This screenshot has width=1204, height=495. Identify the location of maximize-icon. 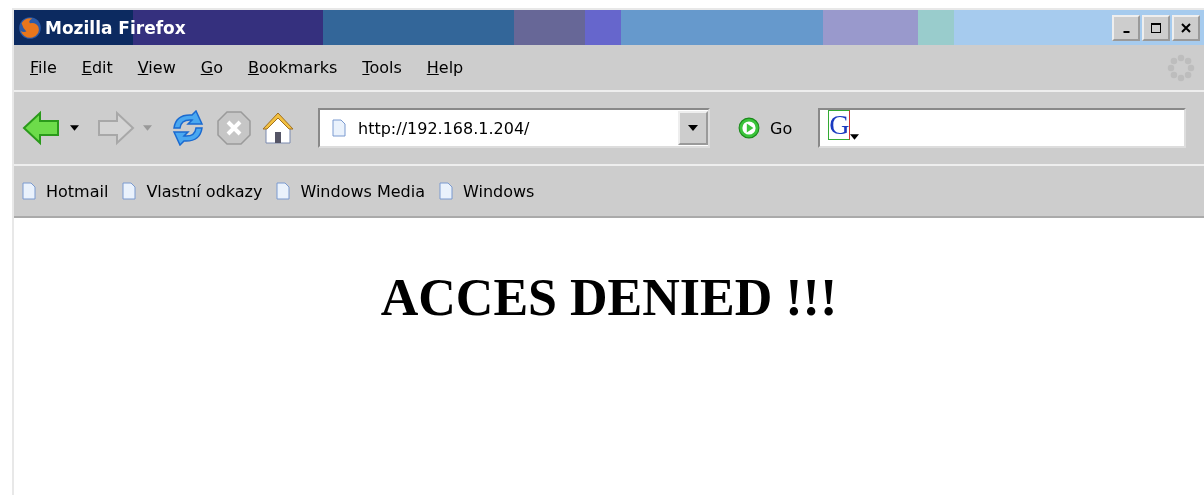
(1156, 27).